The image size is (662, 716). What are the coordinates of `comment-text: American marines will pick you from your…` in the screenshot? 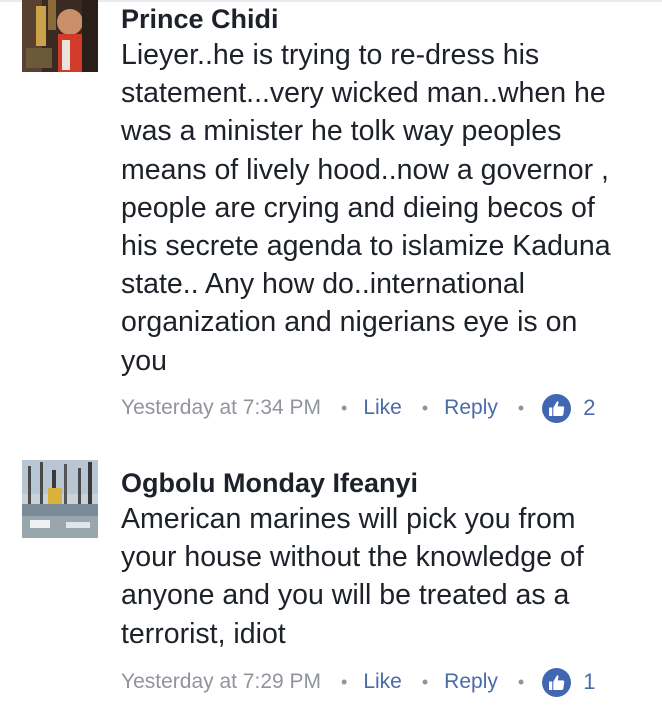 It's located at (352, 576).